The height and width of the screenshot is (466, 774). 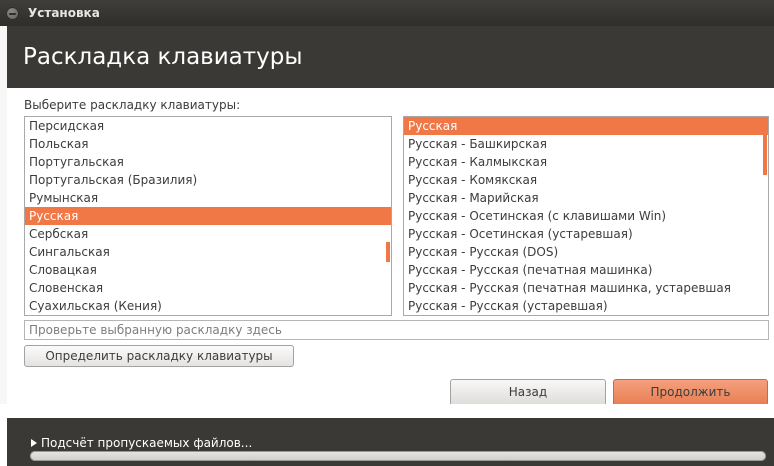 What do you see at coordinates (390, 57) in the screenshot?
I see `page-header: Раскладка клавиатуры` at bounding box center [390, 57].